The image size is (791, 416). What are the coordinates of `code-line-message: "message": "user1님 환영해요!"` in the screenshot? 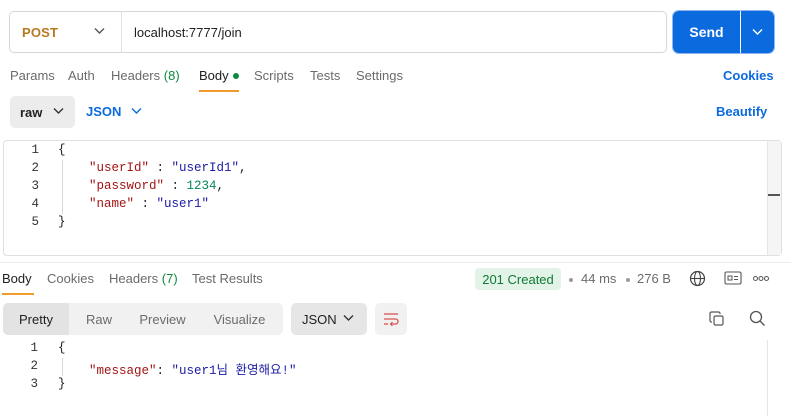 It's located at (193, 368).